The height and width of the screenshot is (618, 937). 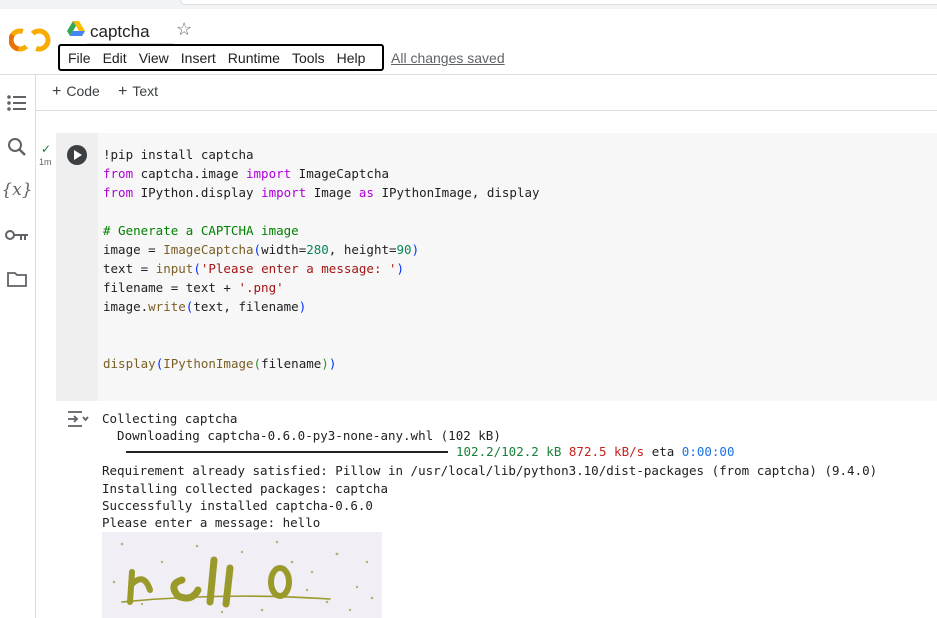 What do you see at coordinates (708, 451) in the screenshot?
I see `progress-eta: 0:00:00` at bounding box center [708, 451].